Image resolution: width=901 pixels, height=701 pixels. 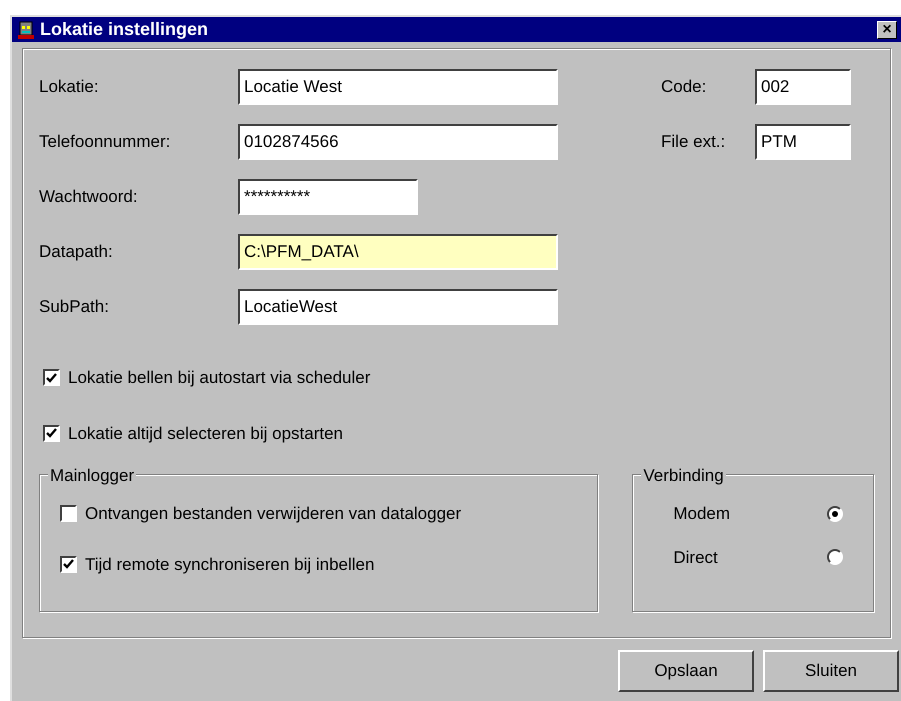 I want to click on input-field: 0102874566, so click(x=398, y=142).